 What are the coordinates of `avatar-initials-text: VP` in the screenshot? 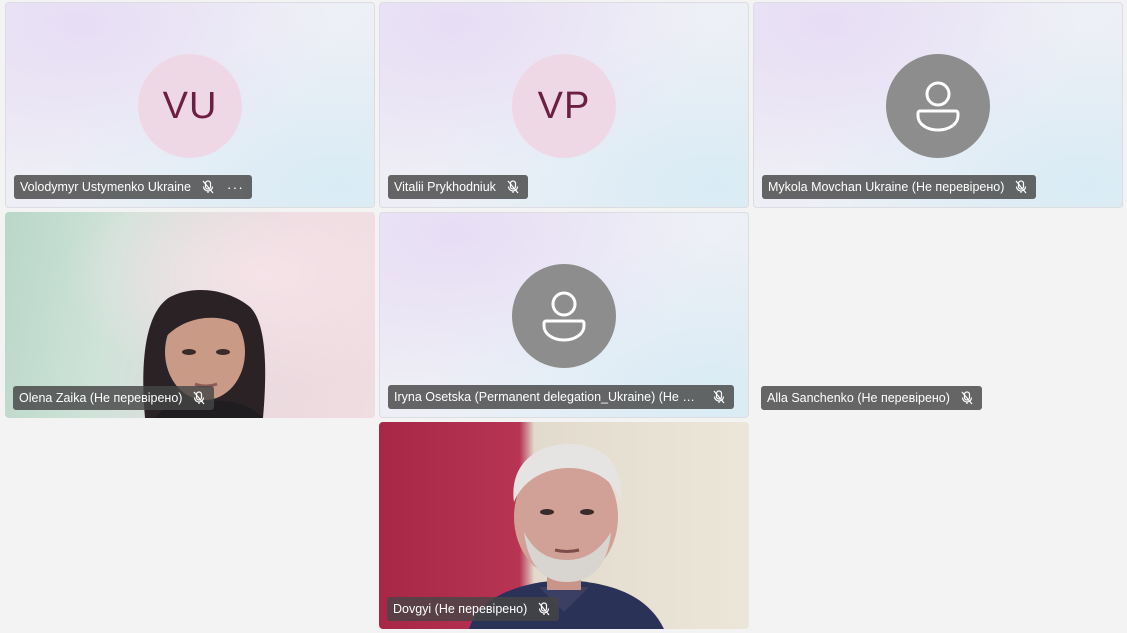 It's located at (564, 105).